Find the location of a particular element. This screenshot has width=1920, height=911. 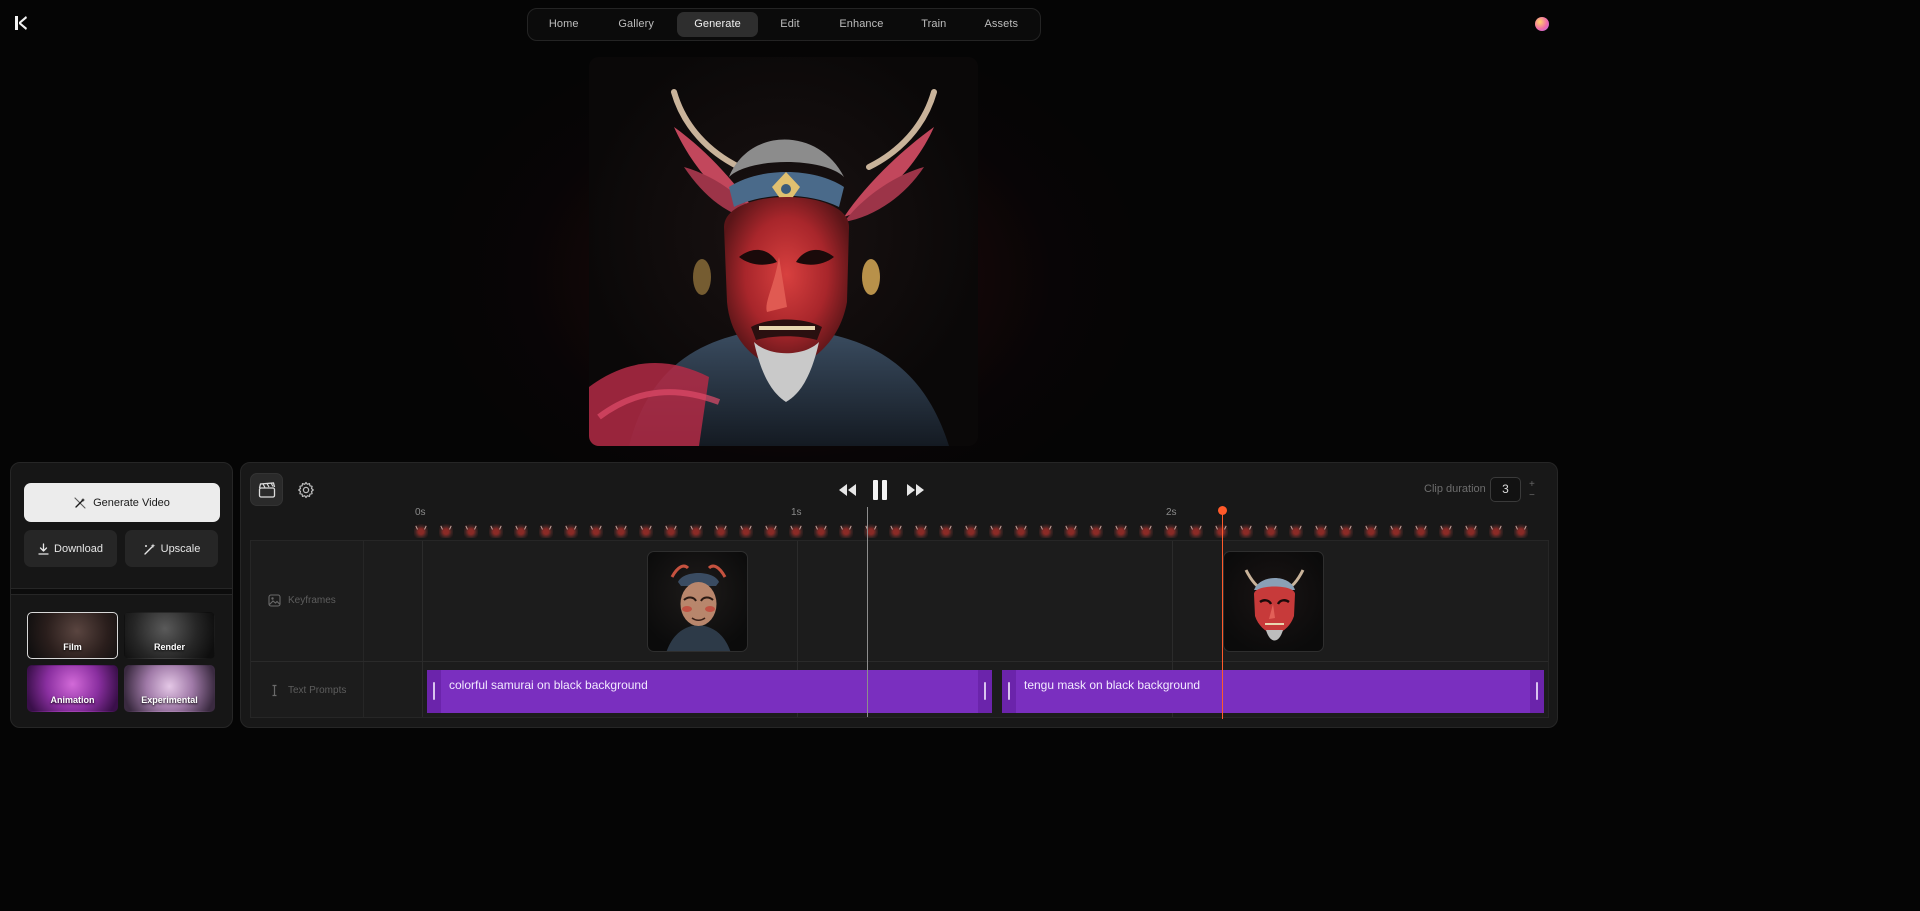

settings-button is located at coordinates (305, 489).